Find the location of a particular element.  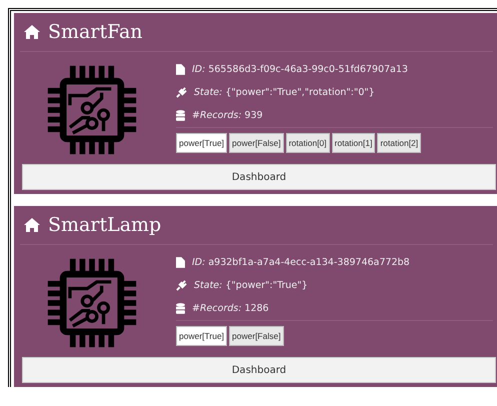

device-record-count: #Records: 939 is located at coordinates (227, 115).